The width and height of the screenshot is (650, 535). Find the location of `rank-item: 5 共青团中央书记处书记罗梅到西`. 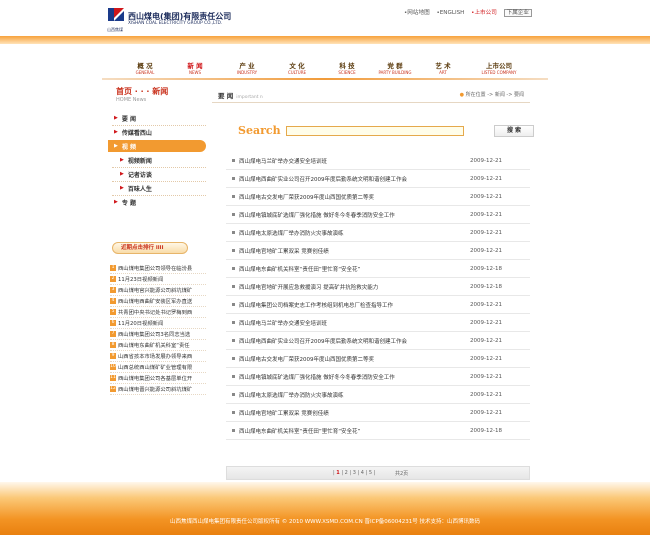

rank-item: 5 共青团中央书记处书记罗梅到西 is located at coordinates (158, 312).